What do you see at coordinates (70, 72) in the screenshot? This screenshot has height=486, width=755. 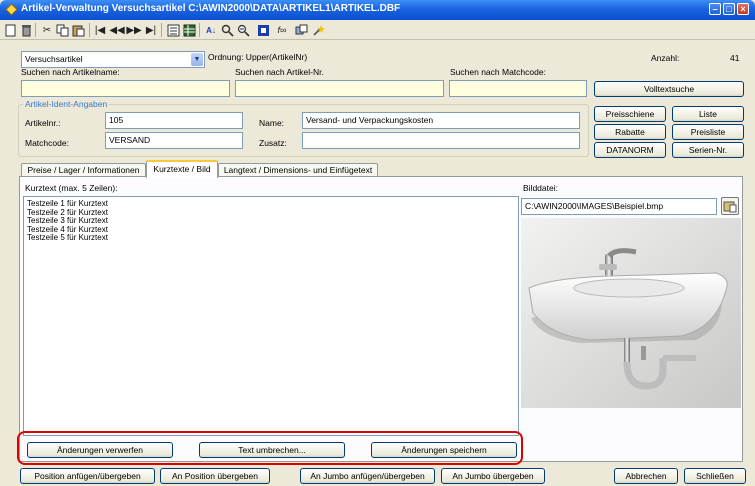 I see `search-artikelname-label: Suchen nach Artikelname:` at bounding box center [70, 72].